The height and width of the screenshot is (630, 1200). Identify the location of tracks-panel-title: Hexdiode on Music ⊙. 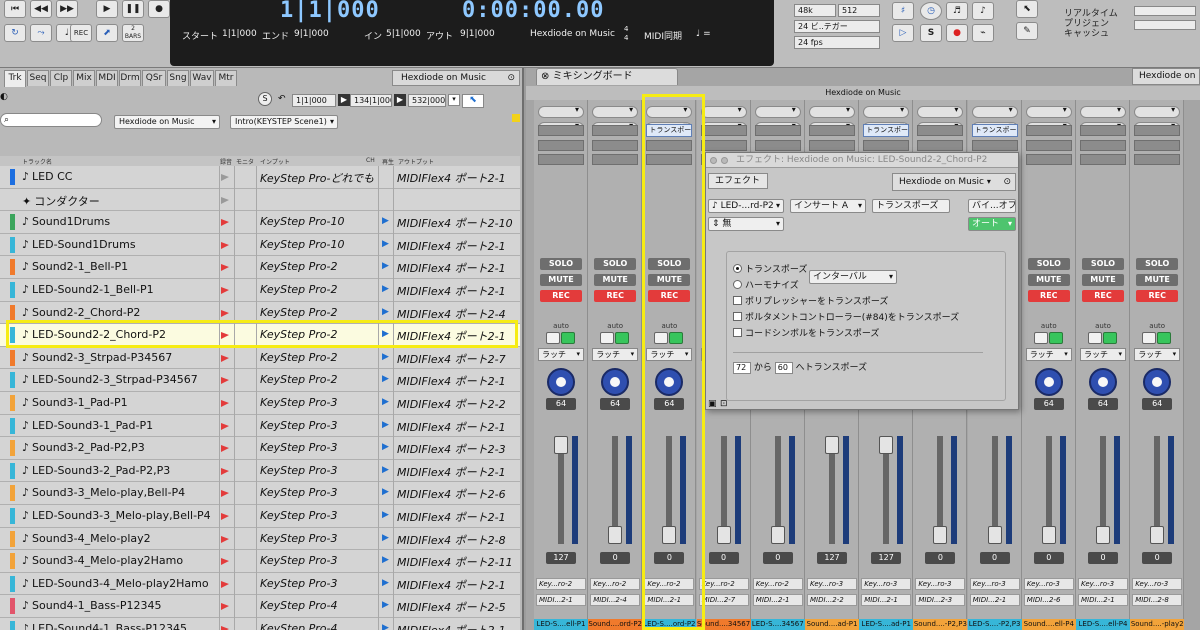
(456, 78).